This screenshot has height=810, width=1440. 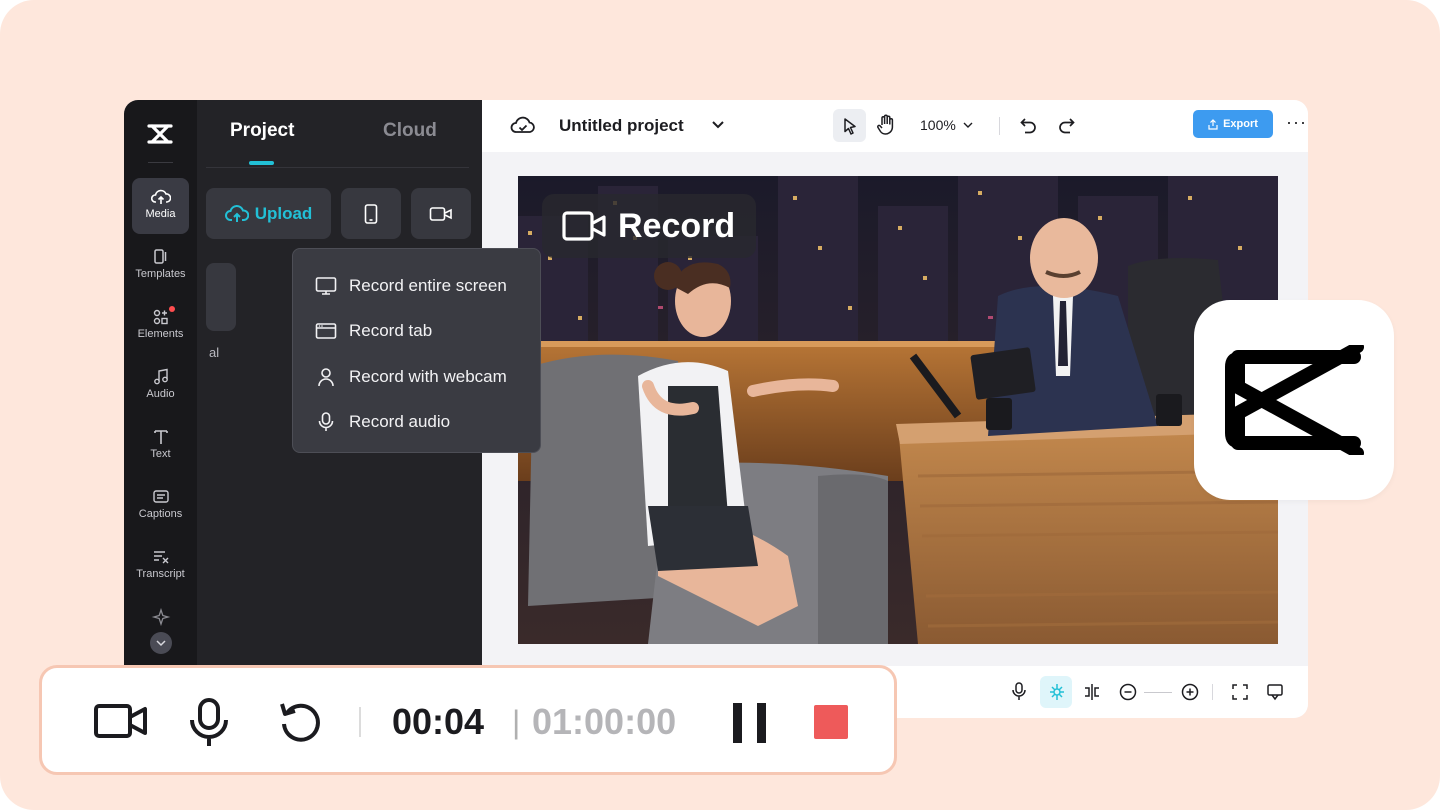 What do you see at coordinates (160, 506) in the screenshot?
I see `rail-item-captions: Captions` at bounding box center [160, 506].